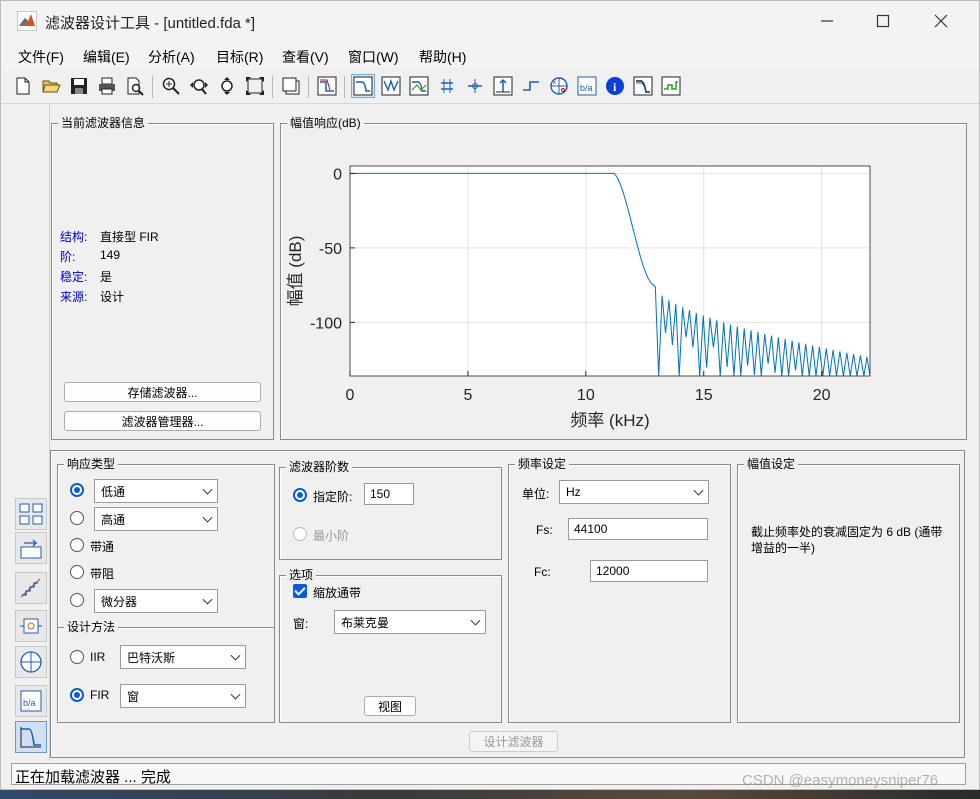 The image size is (980, 799). What do you see at coordinates (295, 271) in the screenshot?
I see `y-axis-label: 幅值 (dB)` at bounding box center [295, 271].